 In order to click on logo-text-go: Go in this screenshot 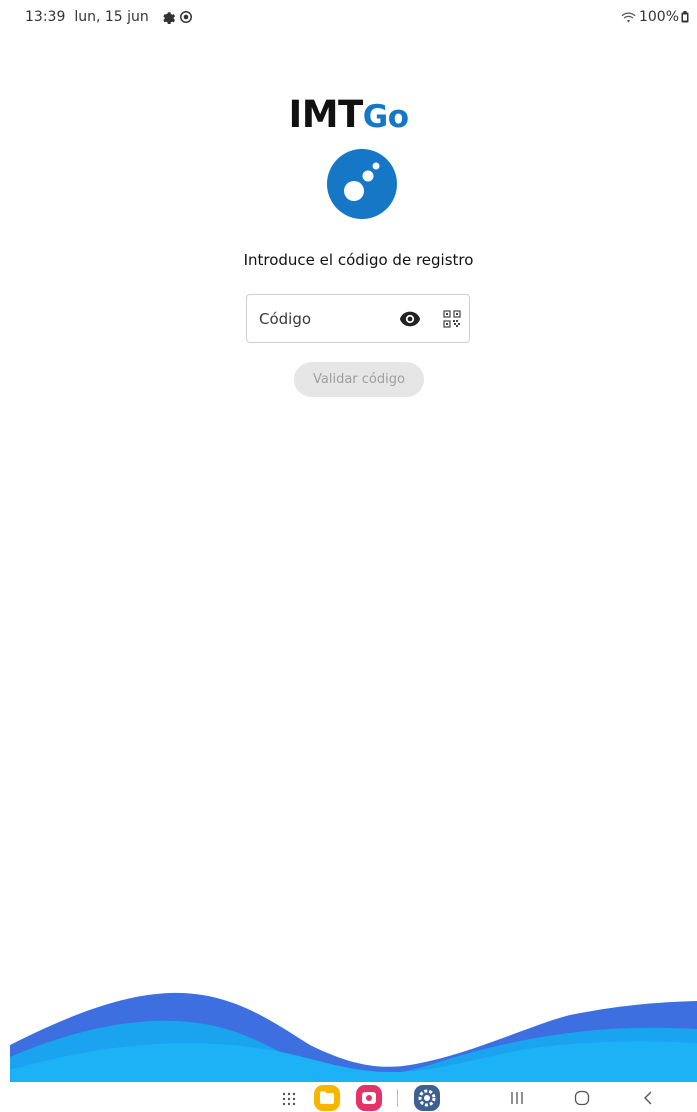, I will do `click(385, 117)`.